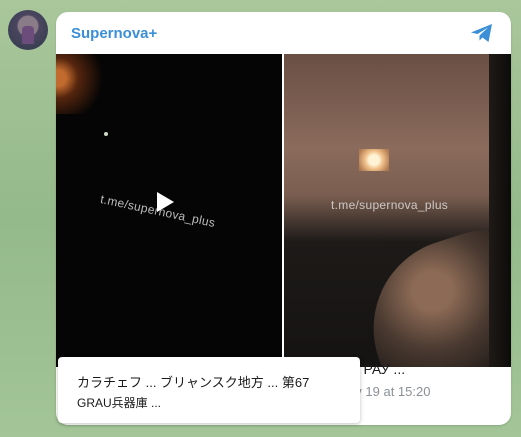 This screenshot has width=521, height=437. Describe the element at coordinates (81, 84) in the screenshot. I see `fire-glow` at that location.